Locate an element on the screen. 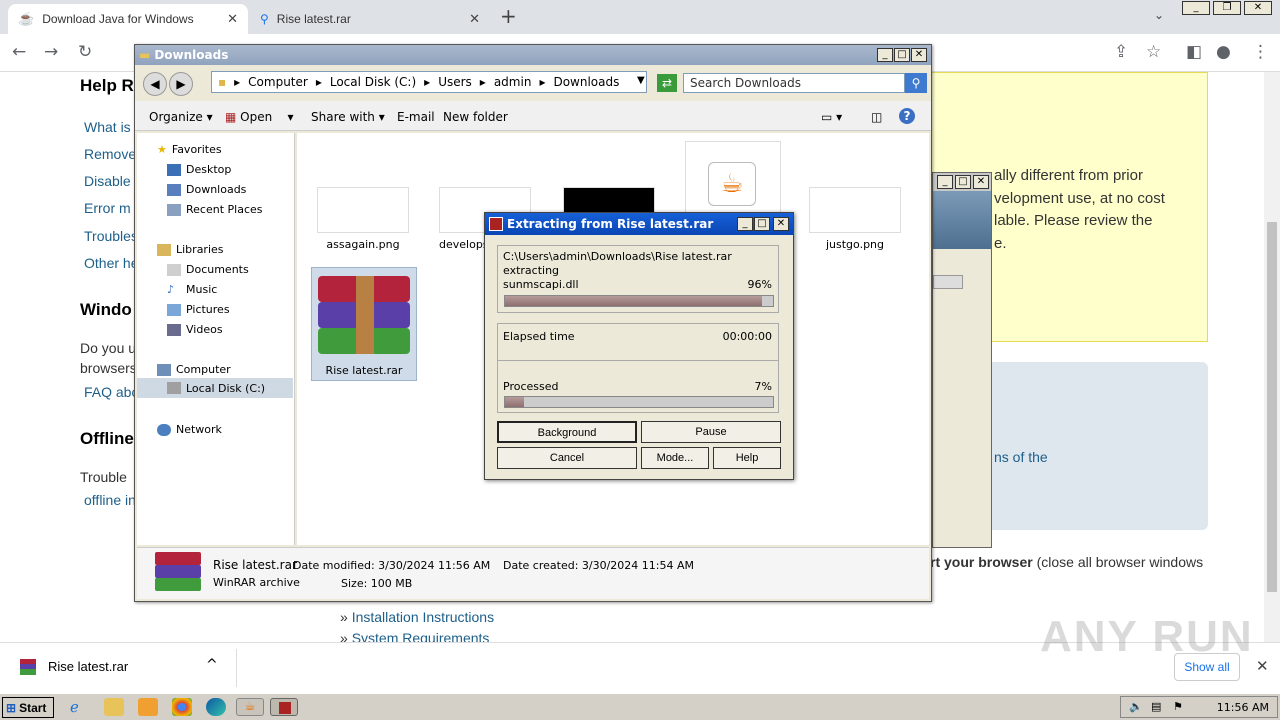  background-button: Background is located at coordinates (567, 432).